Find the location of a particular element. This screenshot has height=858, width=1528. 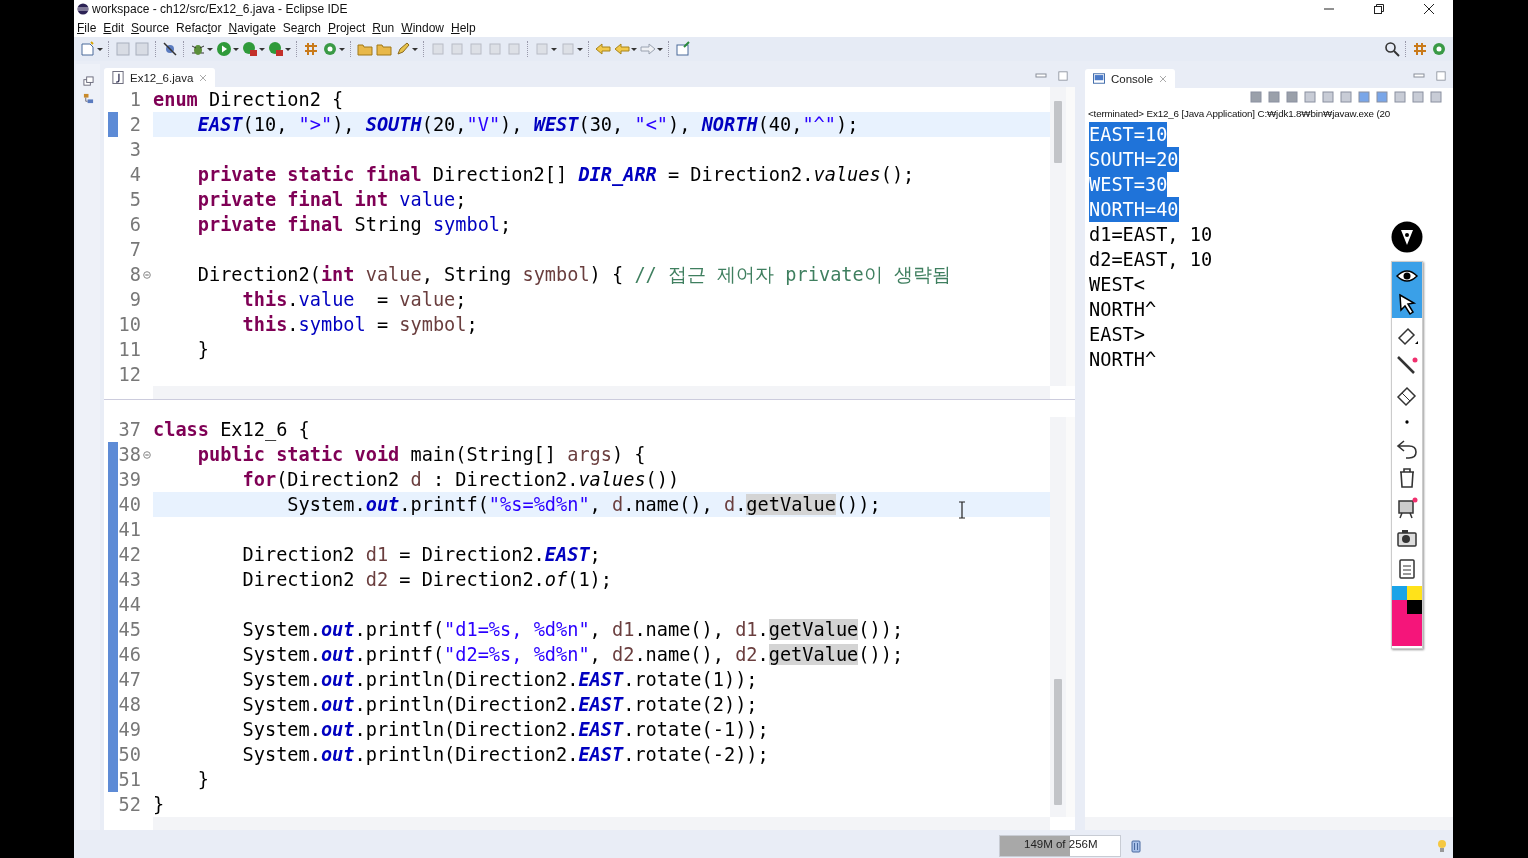

line-number: 9 is located at coordinates (134, 299).